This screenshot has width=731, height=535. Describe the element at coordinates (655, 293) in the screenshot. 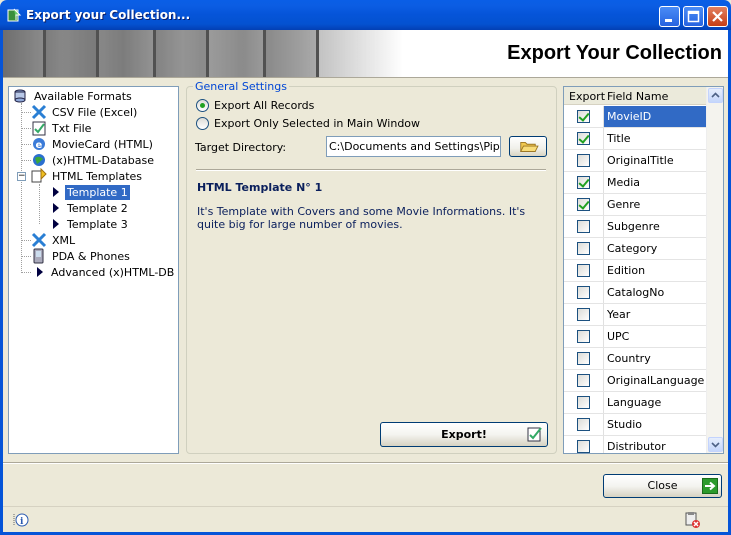

I see `field-name: CatalogNo` at that location.